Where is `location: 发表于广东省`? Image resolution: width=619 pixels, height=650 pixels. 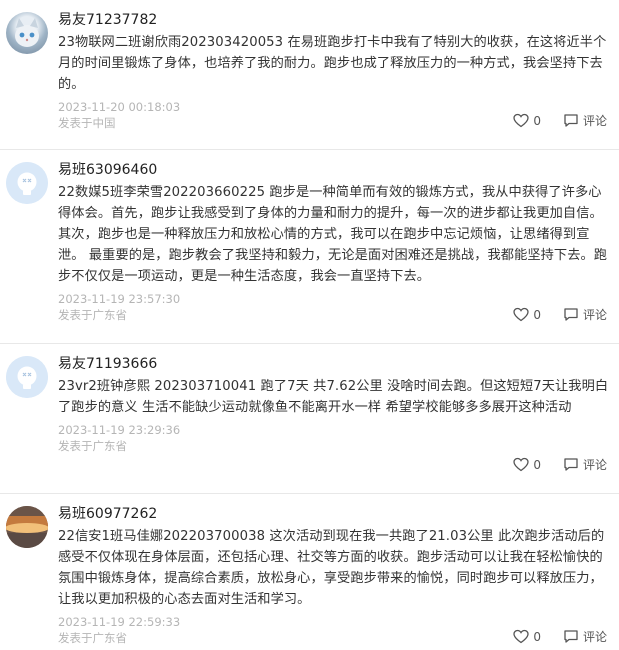
location: 发表于广东省 is located at coordinates (92, 446).